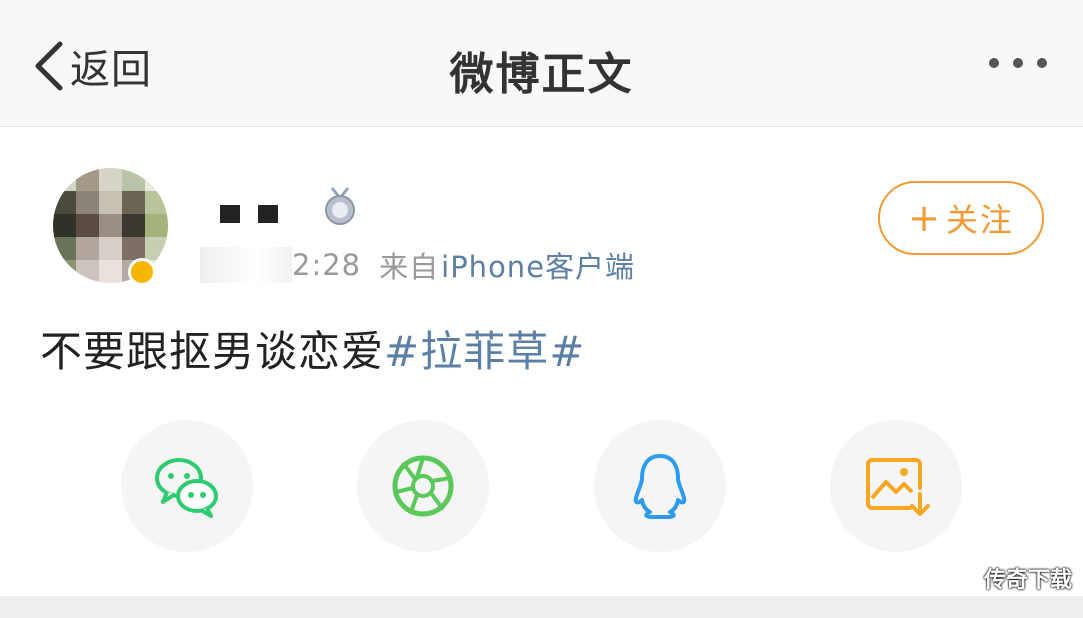 The width and height of the screenshot is (1083, 618). I want to click on username-masked, so click(258, 214).